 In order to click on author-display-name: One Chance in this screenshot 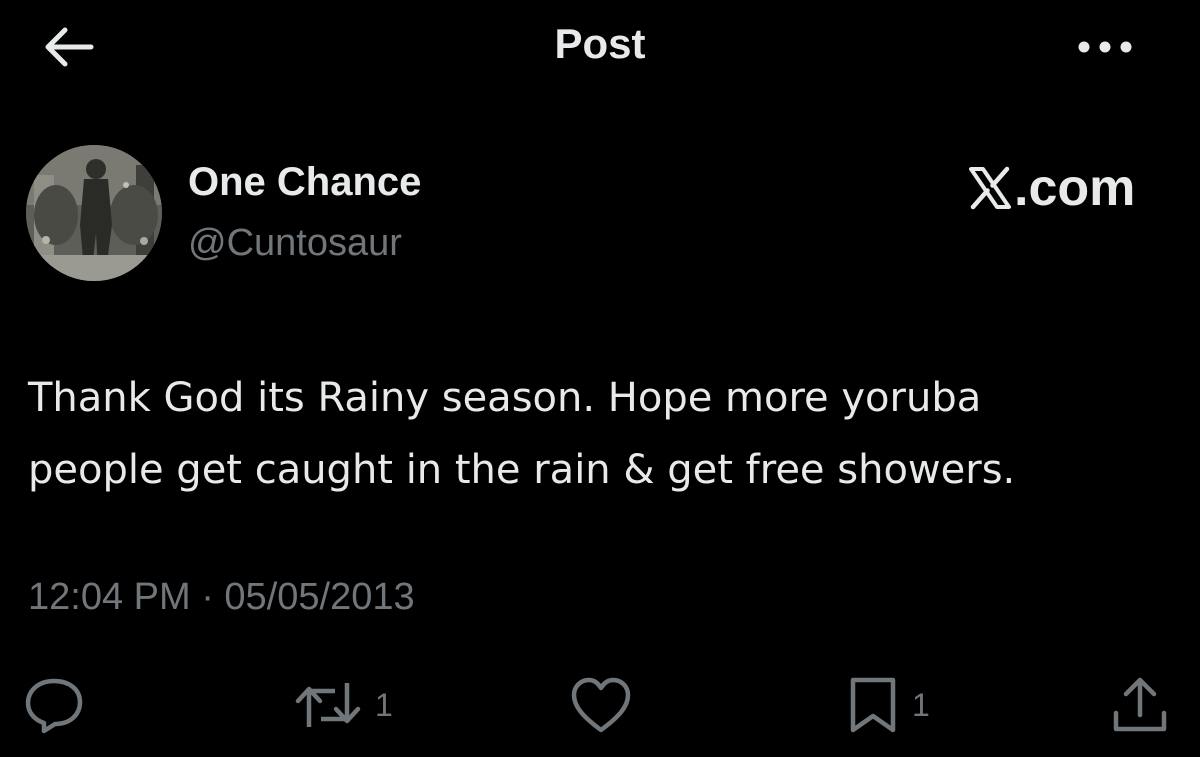, I will do `click(304, 182)`.